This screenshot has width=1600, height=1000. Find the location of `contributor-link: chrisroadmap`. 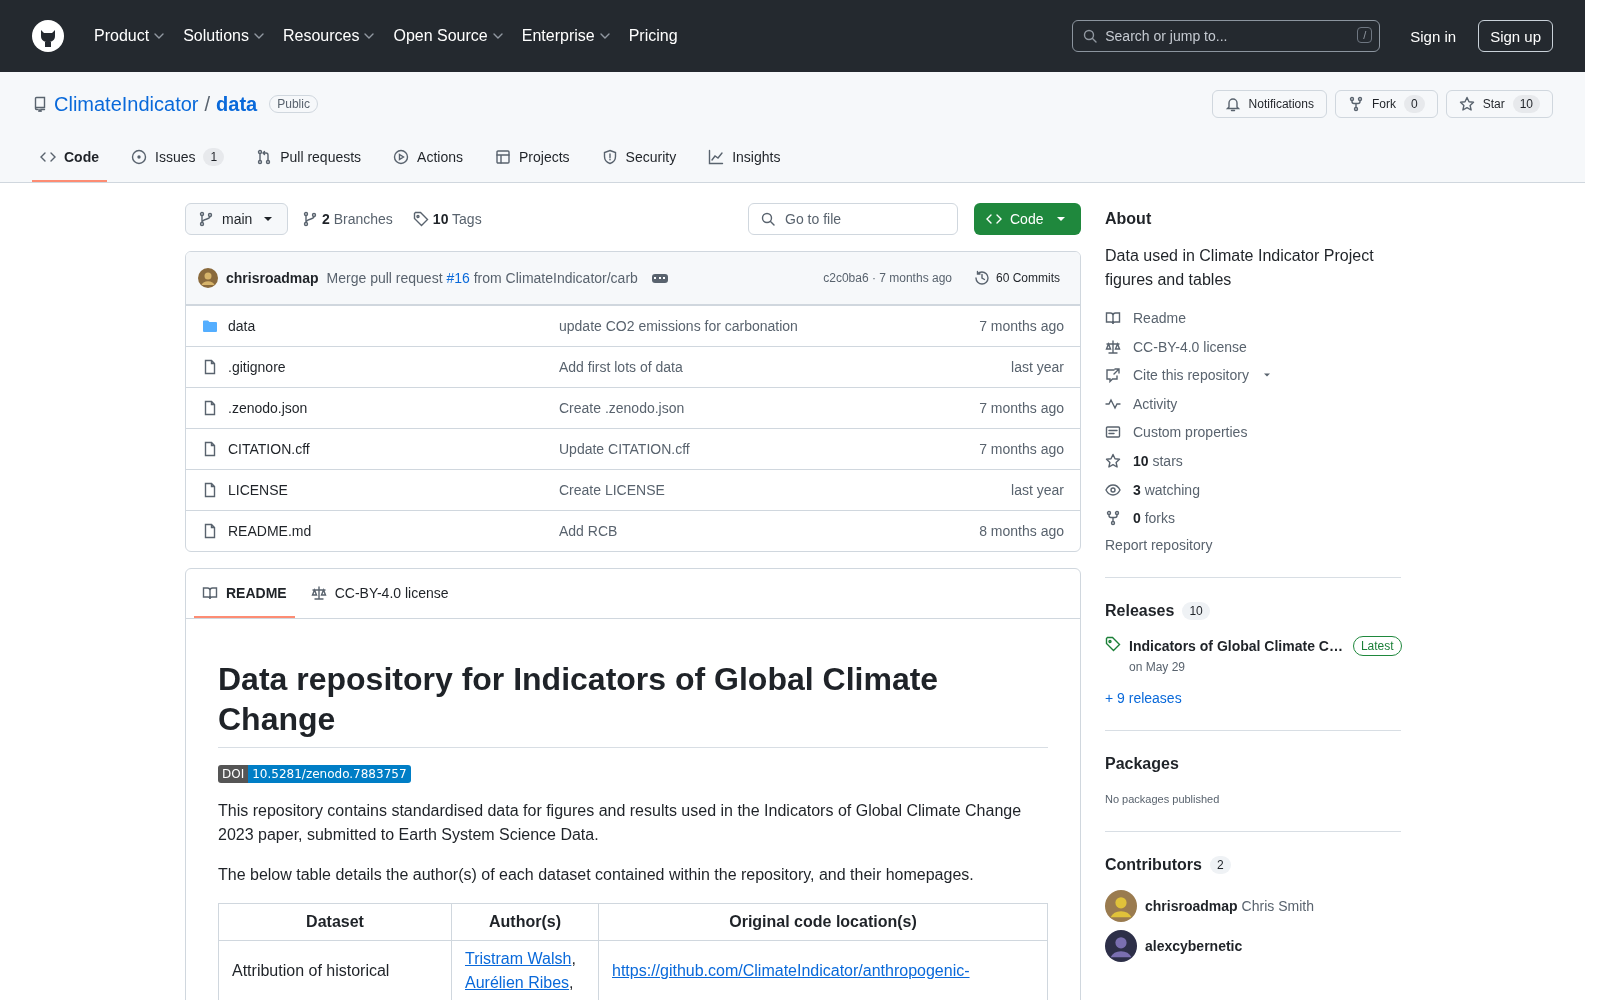

contributor-link: chrisroadmap is located at coordinates (1191, 905).